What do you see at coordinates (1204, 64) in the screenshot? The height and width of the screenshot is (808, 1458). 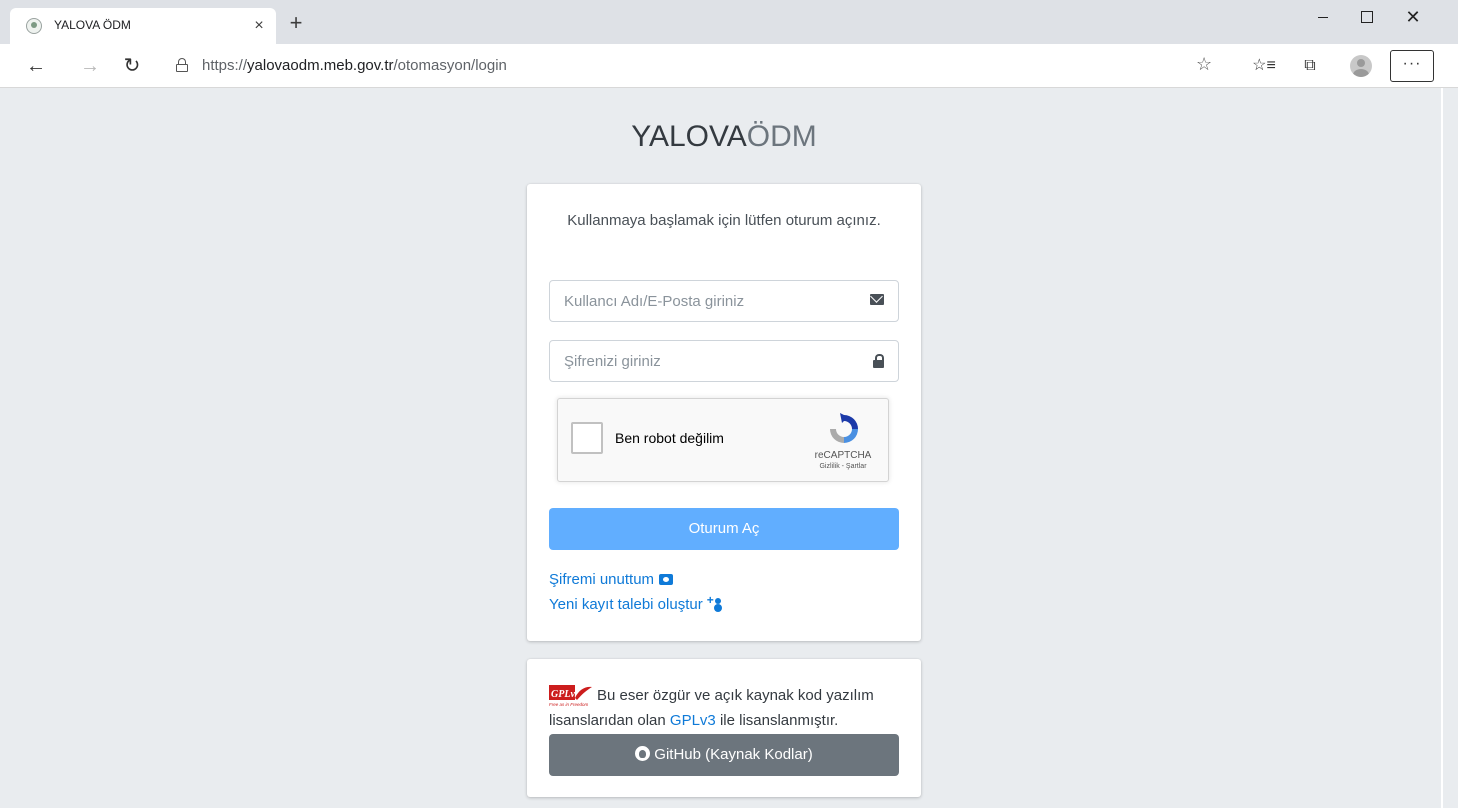 I see `favorite-star-icon: ☆` at bounding box center [1204, 64].